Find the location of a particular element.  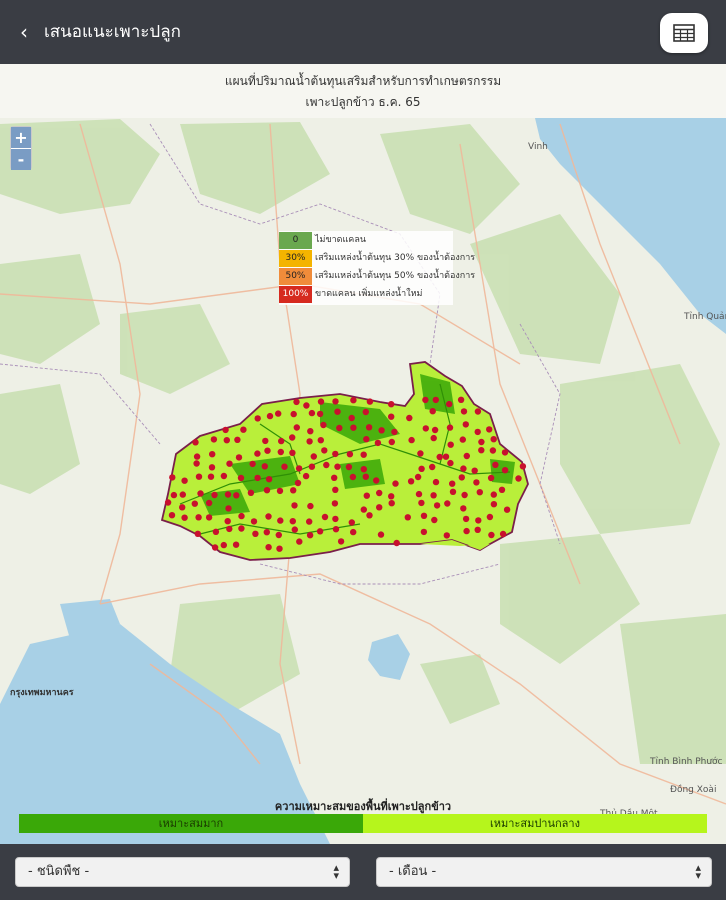

table-view-button is located at coordinates (684, 33).